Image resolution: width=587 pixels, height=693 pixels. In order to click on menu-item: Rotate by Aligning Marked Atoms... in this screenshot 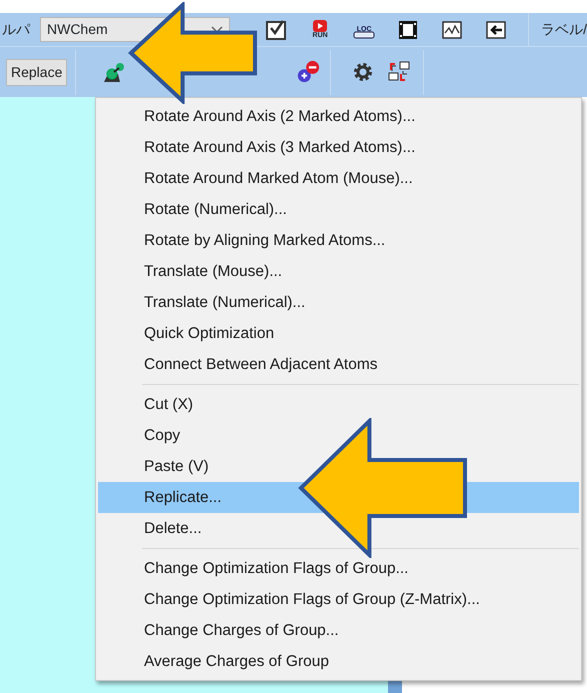, I will do `click(338, 240)`.